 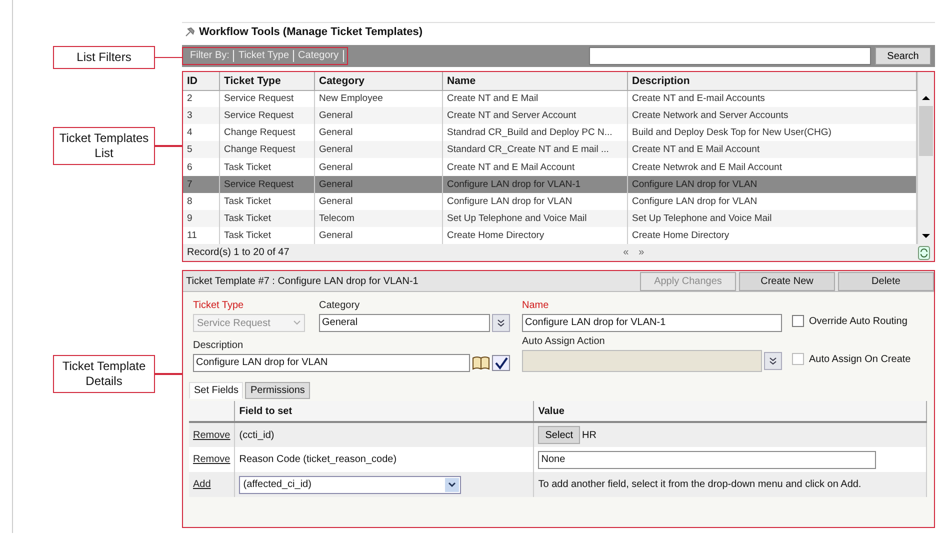 I want to click on table-row: 9 Task Ticket Telecom Set Up Telephone and Voice Mail Set Up Telephone and Voice Mail, so click(x=550, y=218).